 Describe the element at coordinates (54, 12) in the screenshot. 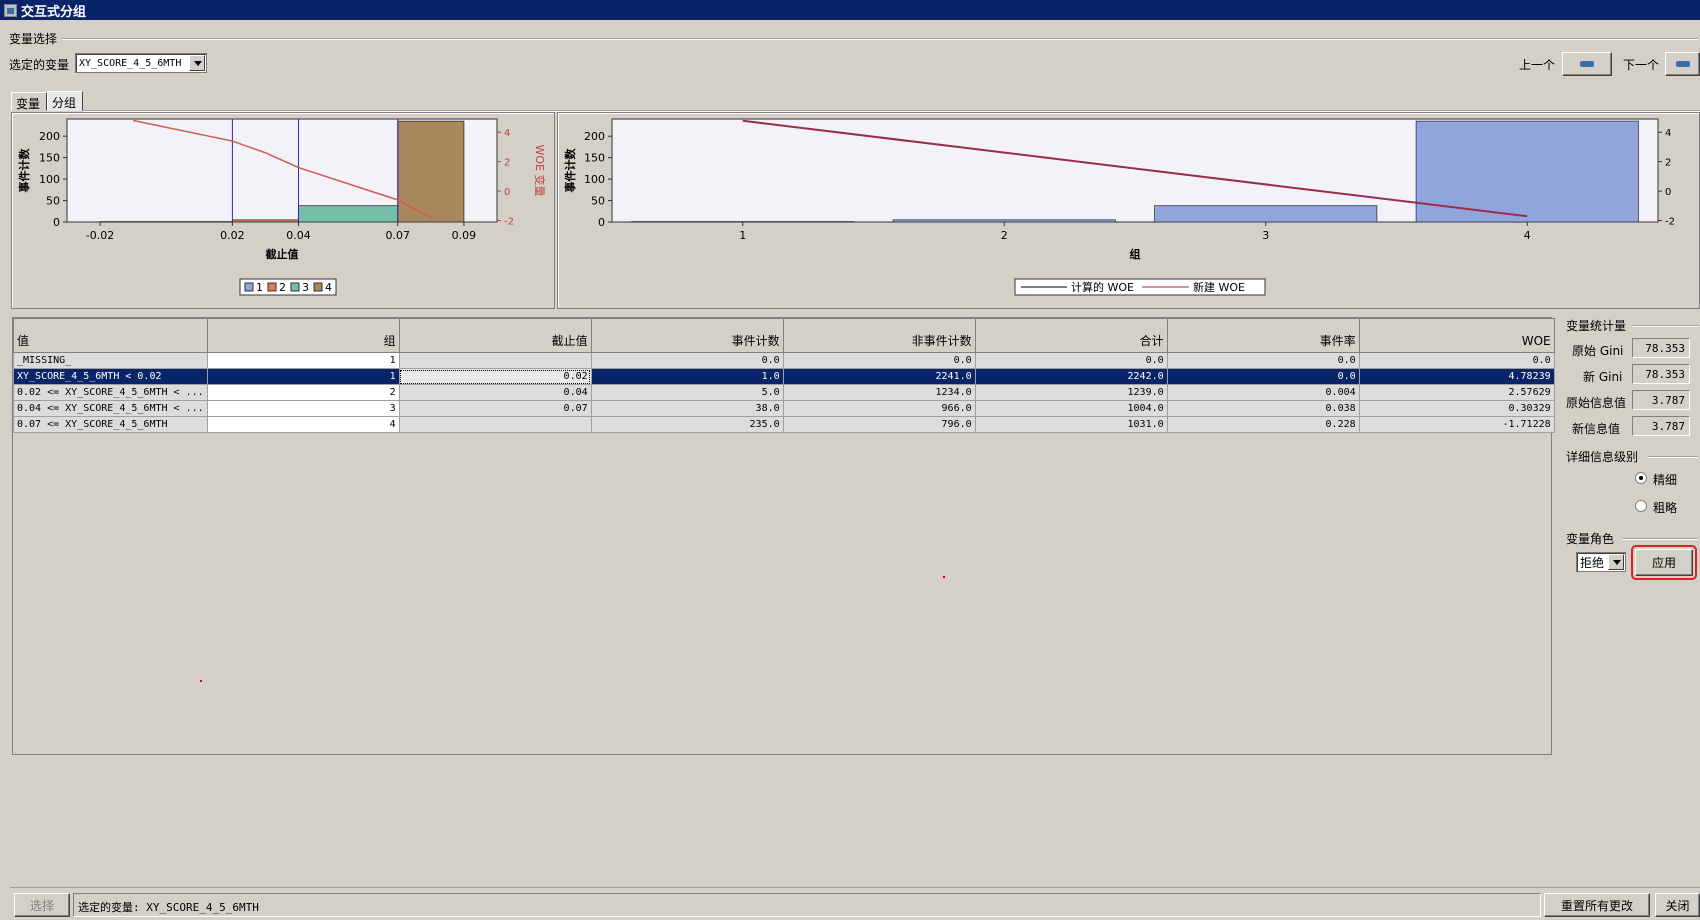

I see `window-title: 交互式分组` at that location.